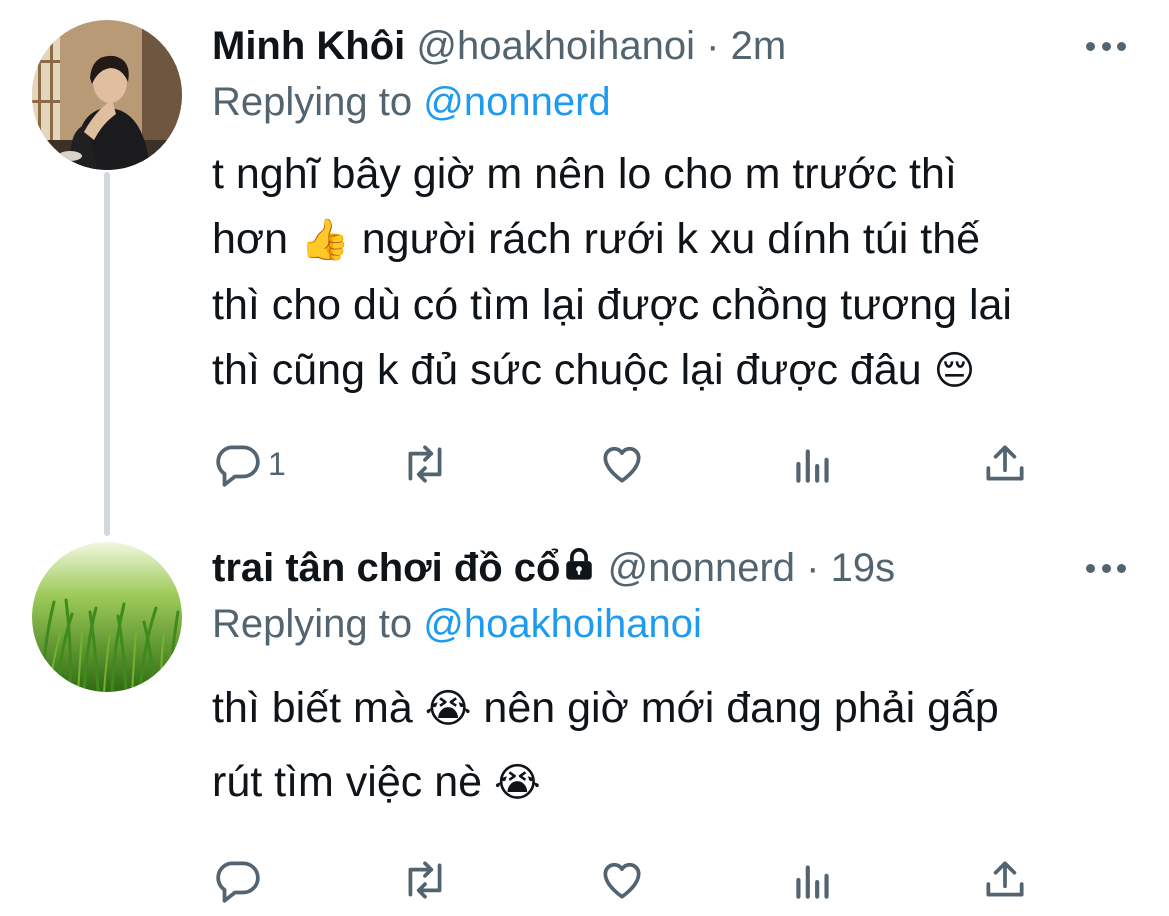 The height and width of the screenshot is (916, 1169). Describe the element at coordinates (701, 568) in the screenshot. I see `user-handle: @nonnerd` at that location.